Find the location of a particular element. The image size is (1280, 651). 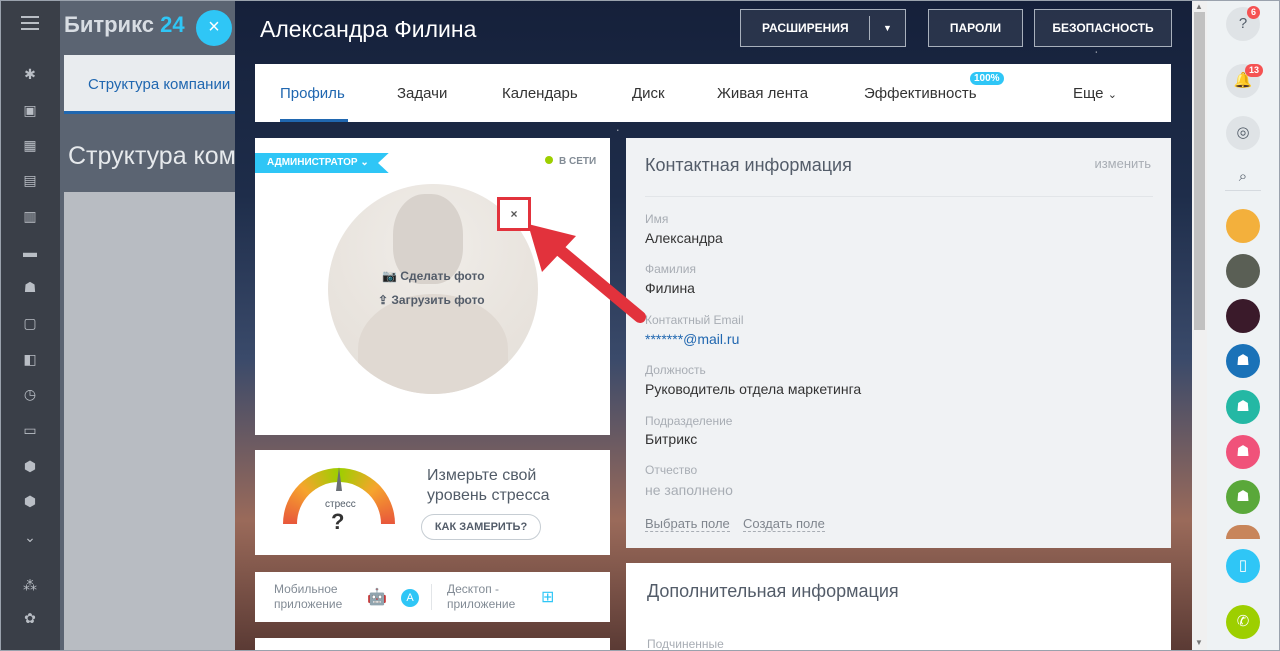

field-label: Должность is located at coordinates (675, 370).